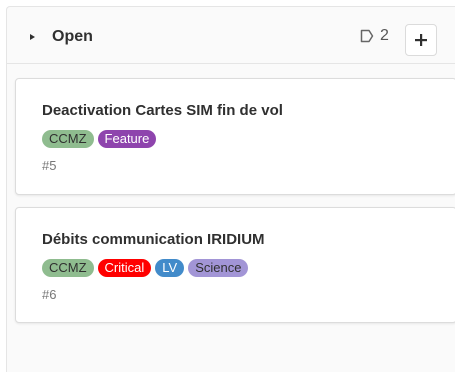 The image size is (455, 372). What do you see at coordinates (32, 37) in the screenshot?
I see `caret-right-icon` at bounding box center [32, 37].